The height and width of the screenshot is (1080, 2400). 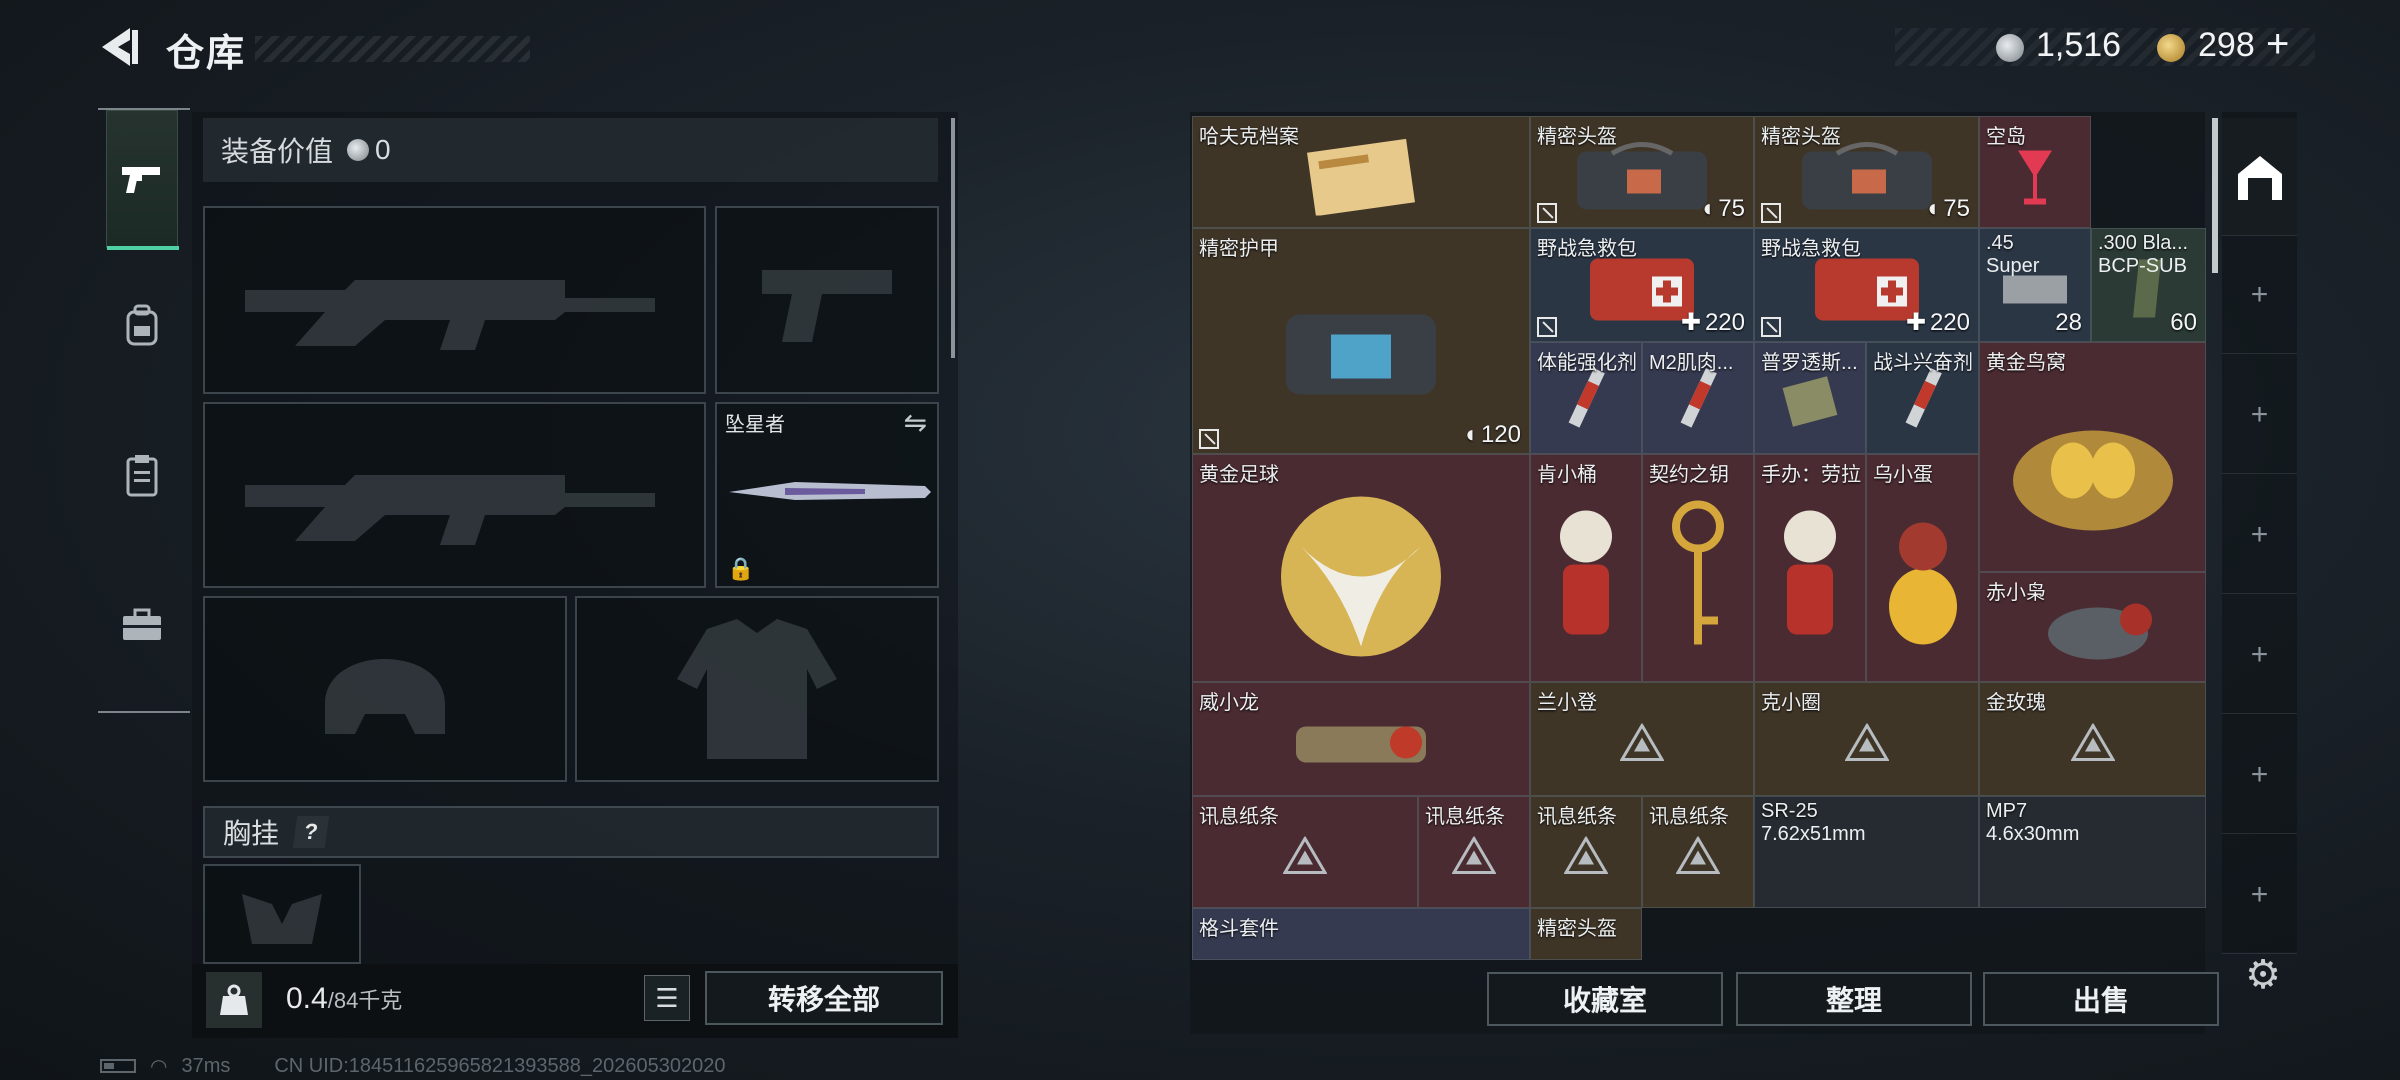 I want to click on stash-item: 手办：劳拉, so click(x=1810, y=568).